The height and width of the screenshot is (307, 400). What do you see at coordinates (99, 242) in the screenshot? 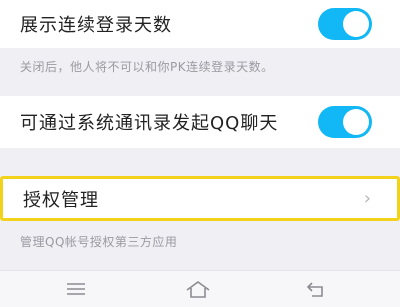
I see `auth-management-hint: 管理QQ帐号授权第三方应用` at bounding box center [99, 242].